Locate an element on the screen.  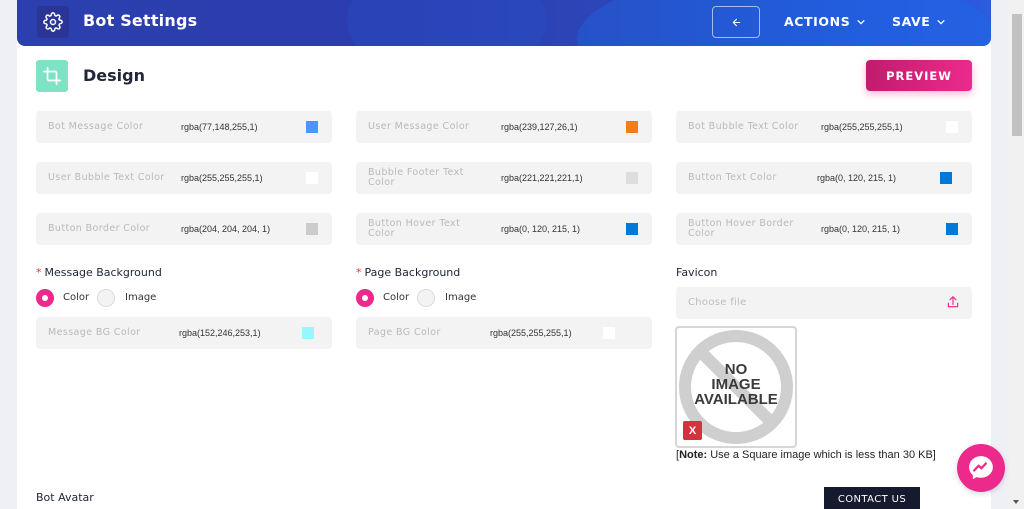
save-label: SAVE is located at coordinates (911, 21).